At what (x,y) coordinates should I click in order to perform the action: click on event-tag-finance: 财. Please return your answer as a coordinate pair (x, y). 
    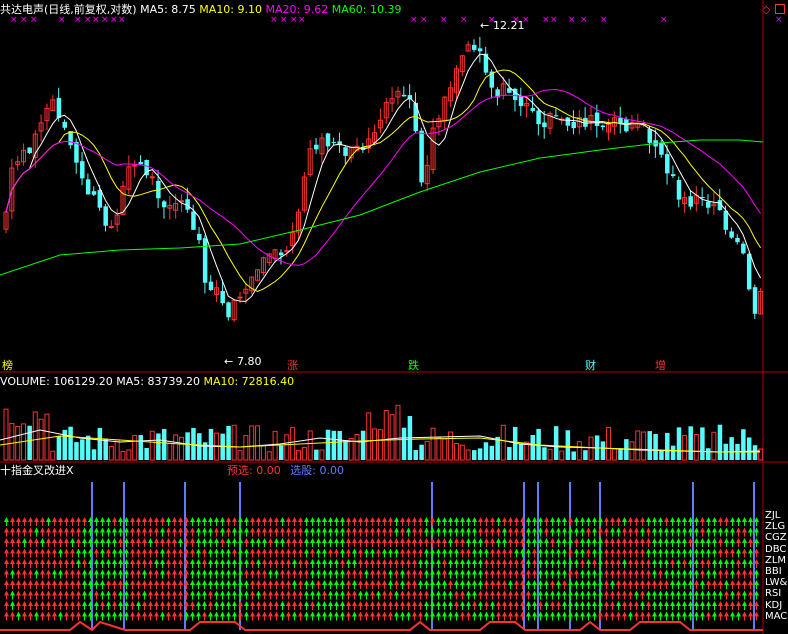
    Looking at the image, I should click on (590, 365).